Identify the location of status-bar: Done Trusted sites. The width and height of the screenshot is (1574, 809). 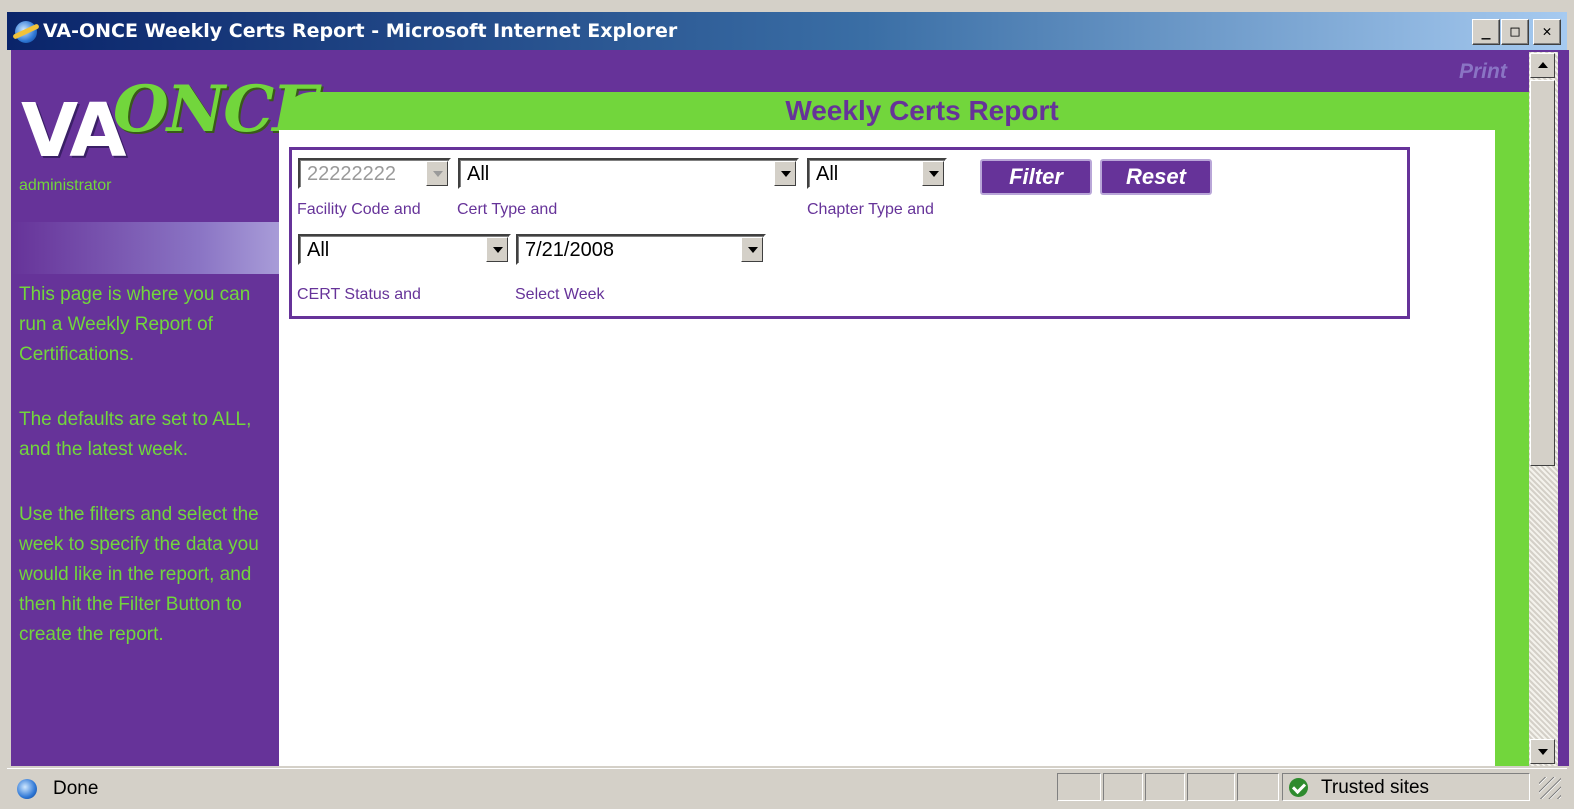
(787, 787).